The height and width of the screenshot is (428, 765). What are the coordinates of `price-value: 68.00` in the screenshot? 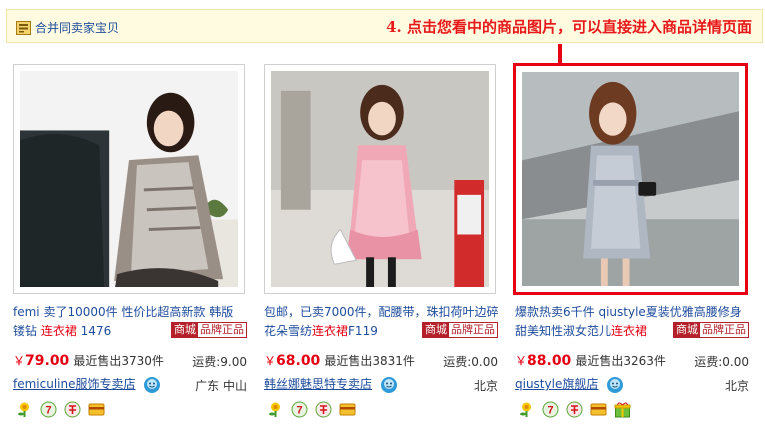 It's located at (298, 361).